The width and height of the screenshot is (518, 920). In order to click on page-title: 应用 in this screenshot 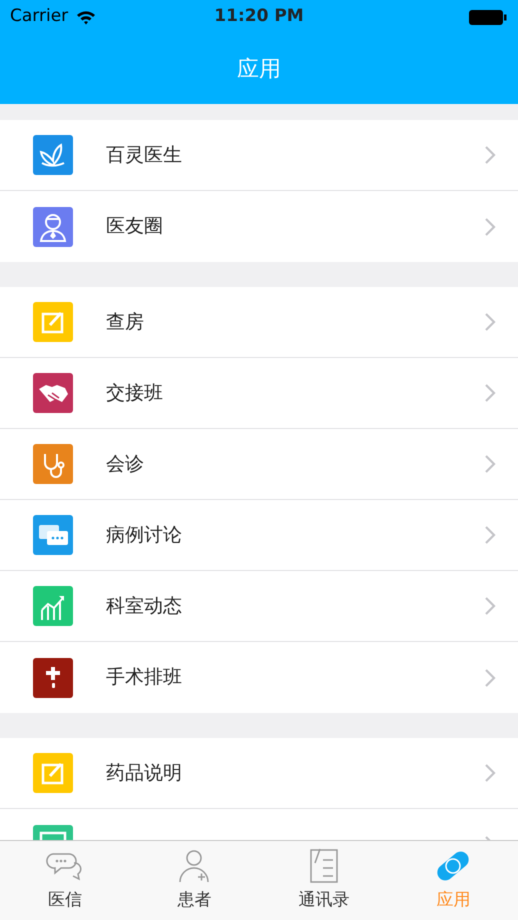, I will do `click(259, 70)`.